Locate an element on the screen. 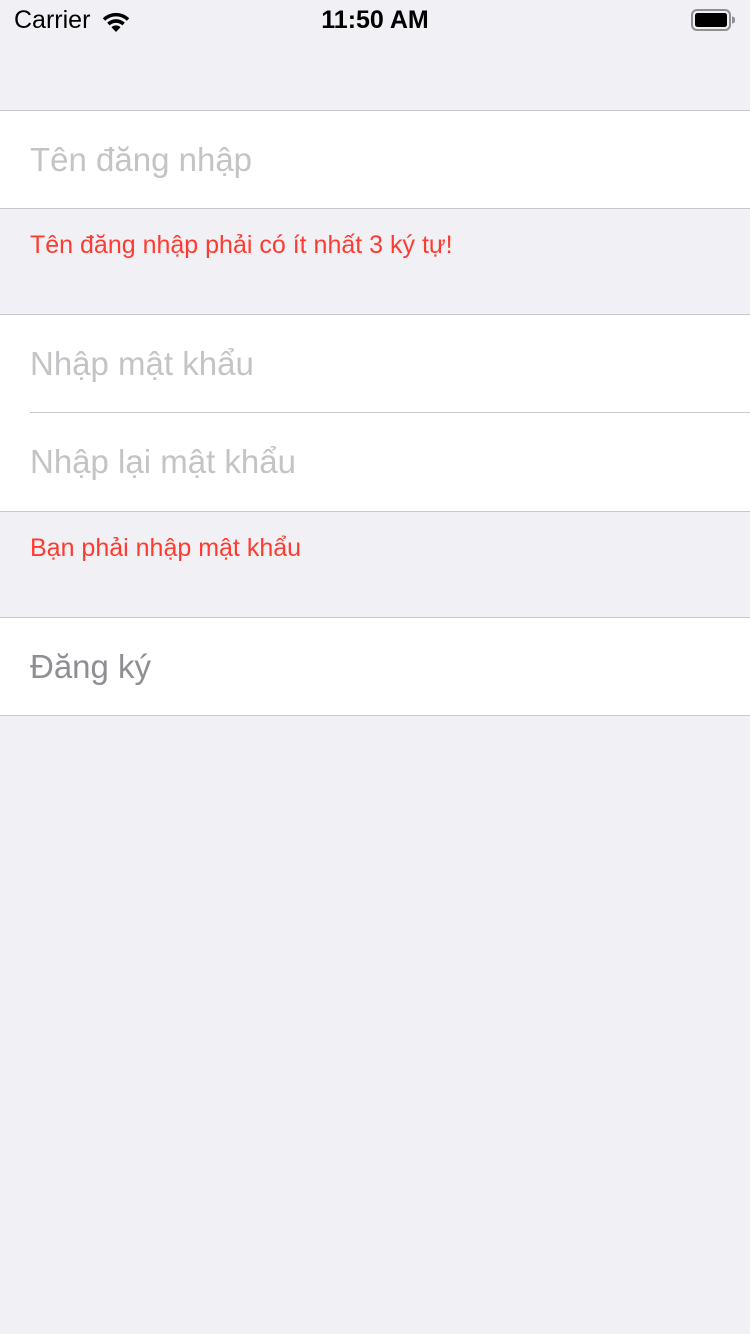 The height and width of the screenshot is (1334, 750). password-row is located at coordinates (375, 364).